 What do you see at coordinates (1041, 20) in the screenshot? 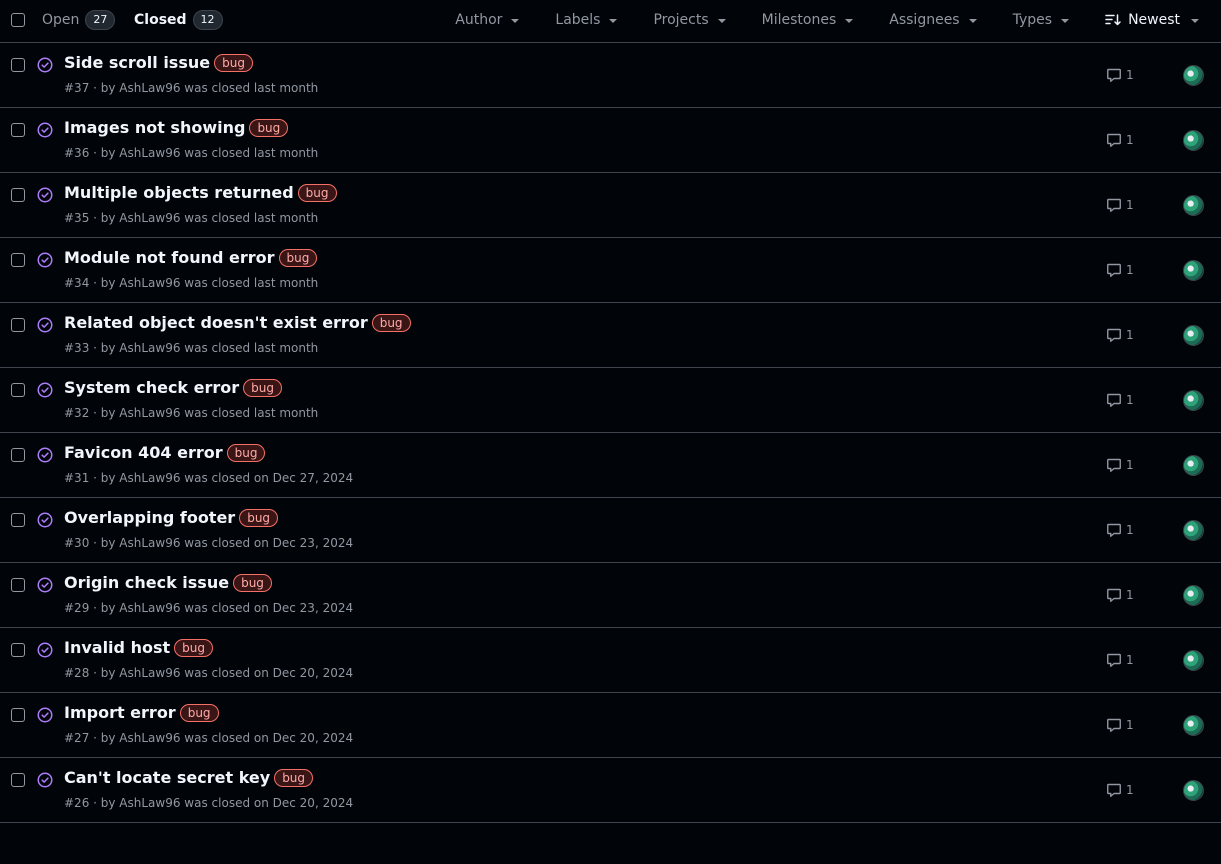
I see `types-filter: Types` at bounding box center [1041, 20].